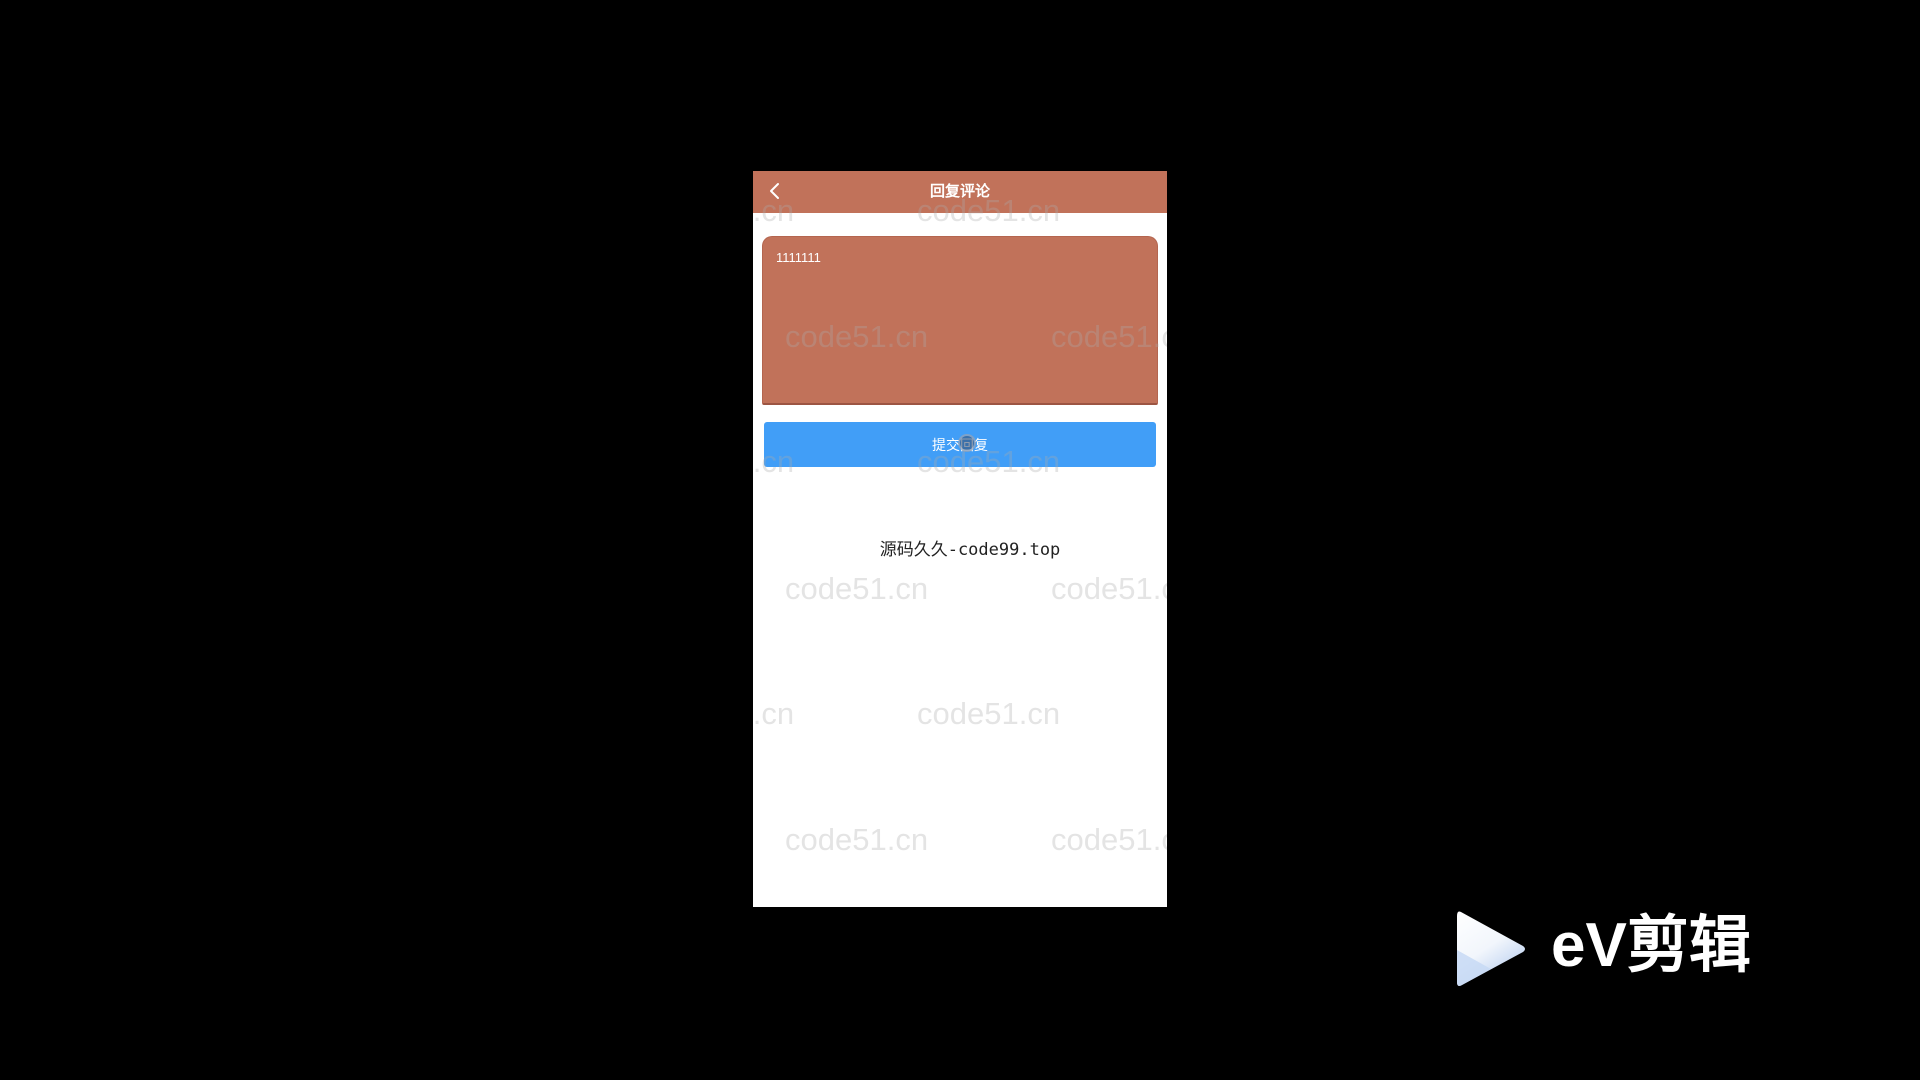 Image resolution: width=1920 pixels, height=1080 pixels. I want to click on source-credit-text: 源码久久-code99.top, so click(970, 550).